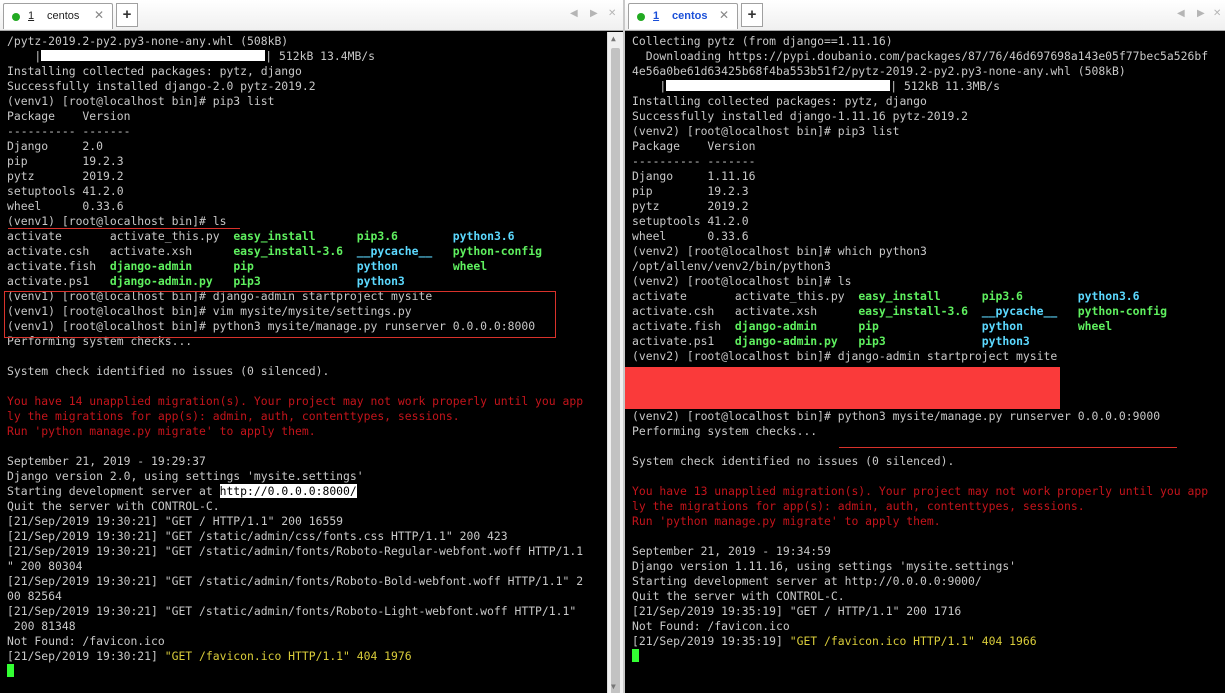 This screenshot has width=1225, height=693. I want to click on scroll-up-icon: ▲, so click(613, 38).